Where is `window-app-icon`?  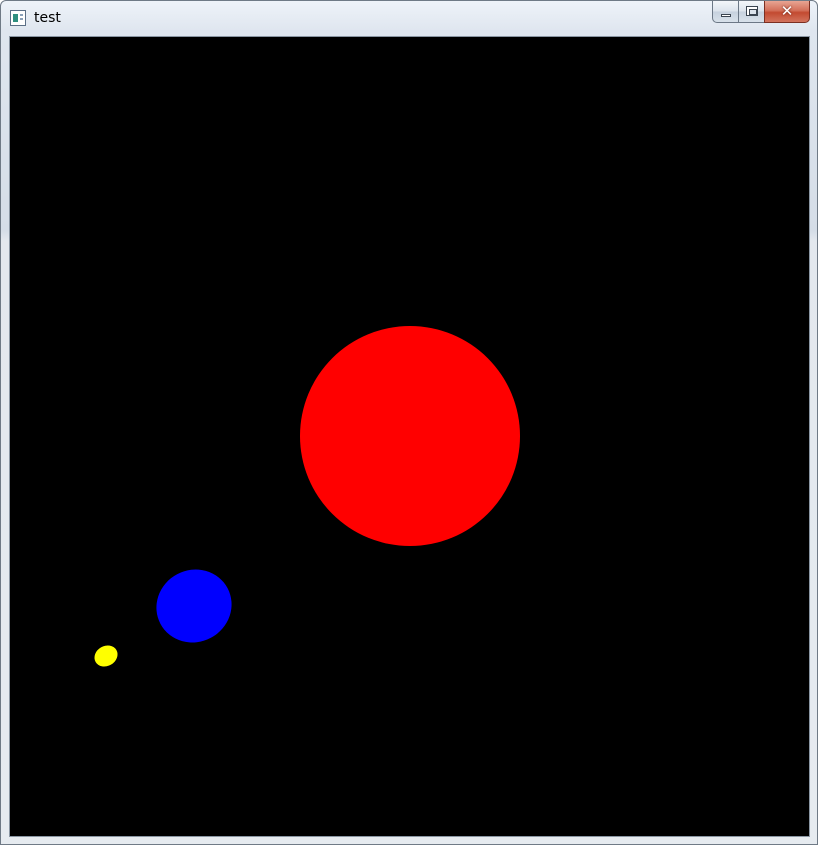 window-app-icon is located at coordinates (18, 18).